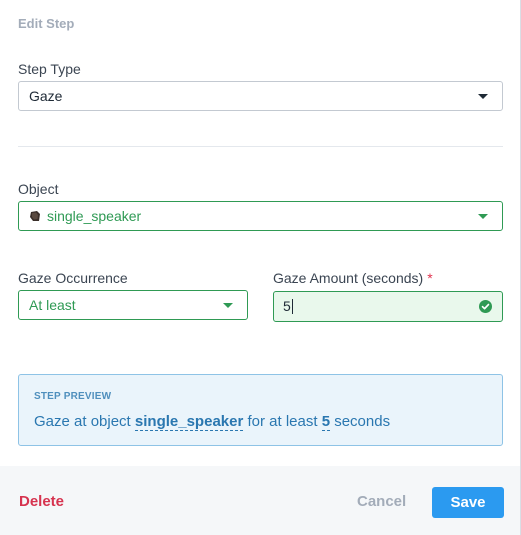  Describe the element at coordinates (287, 306) in the screenshot. I see `gaze-amount-value: 5` at that location.